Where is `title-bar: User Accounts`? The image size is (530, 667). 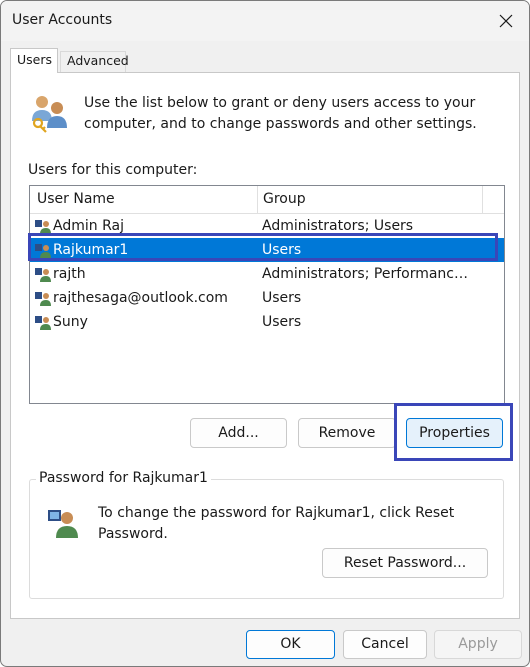
title-bar: User Accounts is located at coordinates (265, 21).